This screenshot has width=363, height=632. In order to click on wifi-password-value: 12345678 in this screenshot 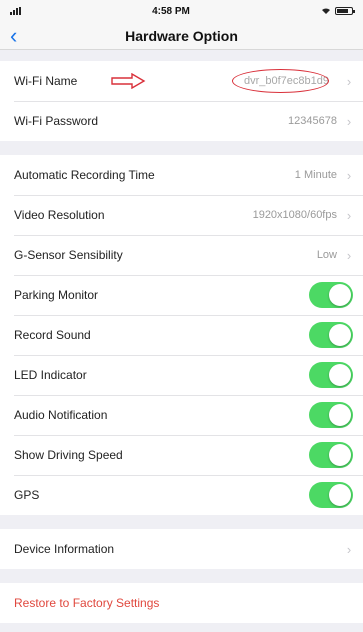, I will do `click(312, 121)`.